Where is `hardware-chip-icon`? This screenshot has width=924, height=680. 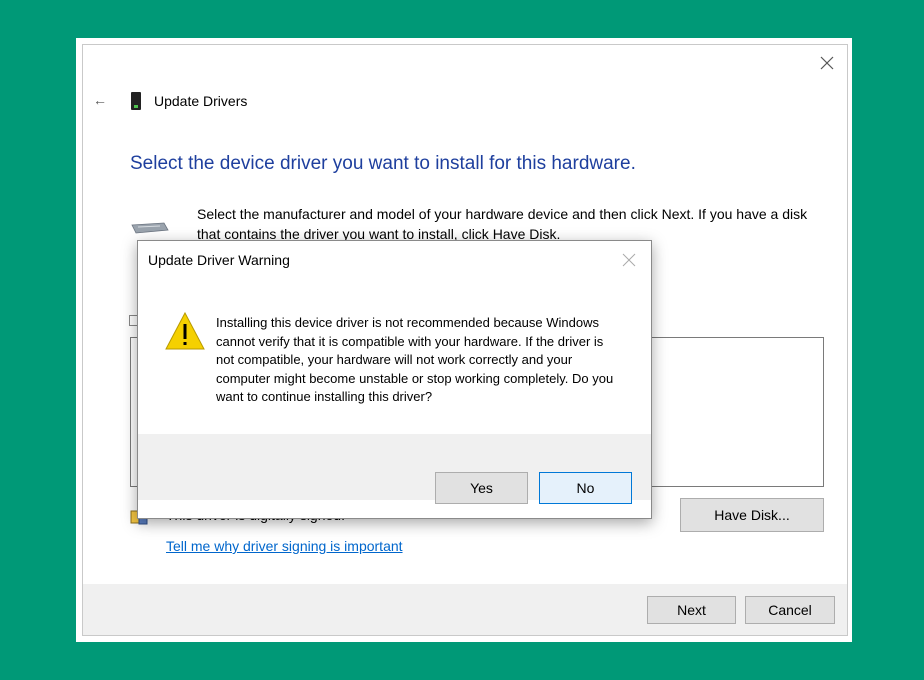 hardware-chip-icon is located at coordinates (150, 228).